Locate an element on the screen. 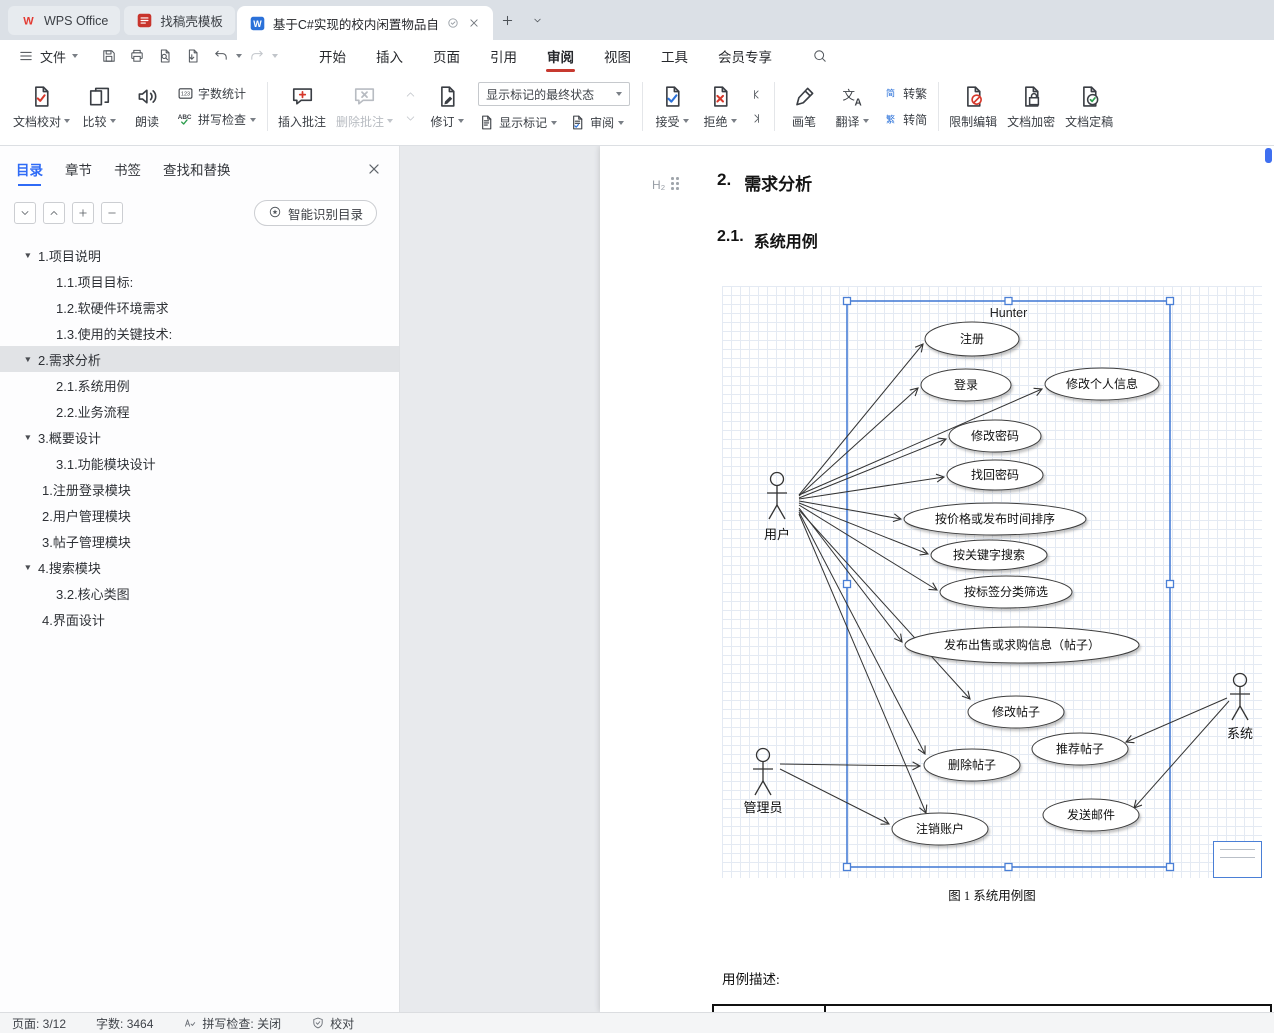 The height and width of the screenshot is (1033, 1274). encrypt-doc-button: 文档加密 is located at coordinates (1031, 107).